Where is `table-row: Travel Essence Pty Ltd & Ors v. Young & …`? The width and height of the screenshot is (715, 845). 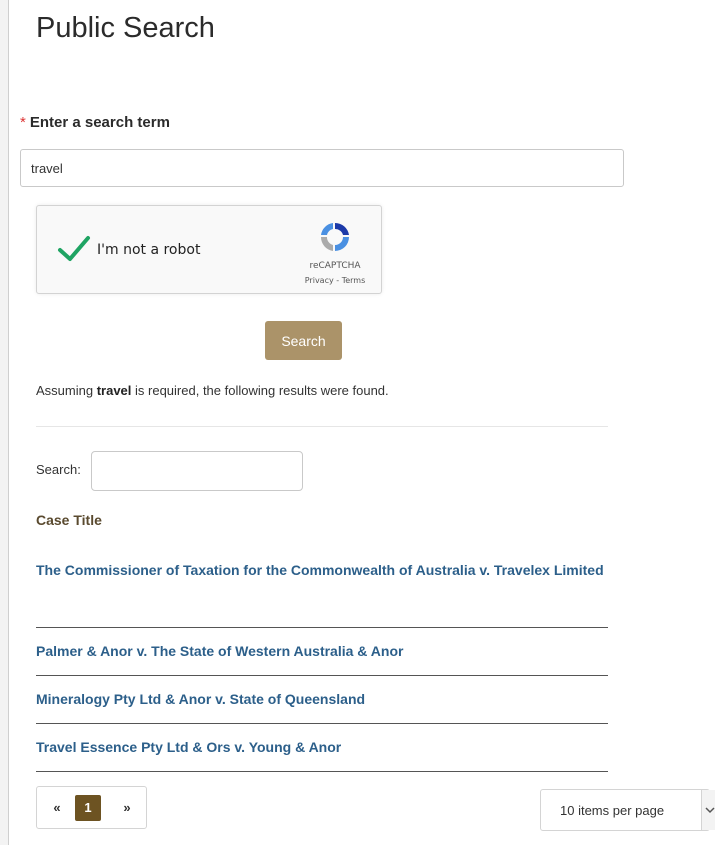 table-row: Travel Essence Pty Ltd & Ors v. Young & … is located at coordinates (322, 748).